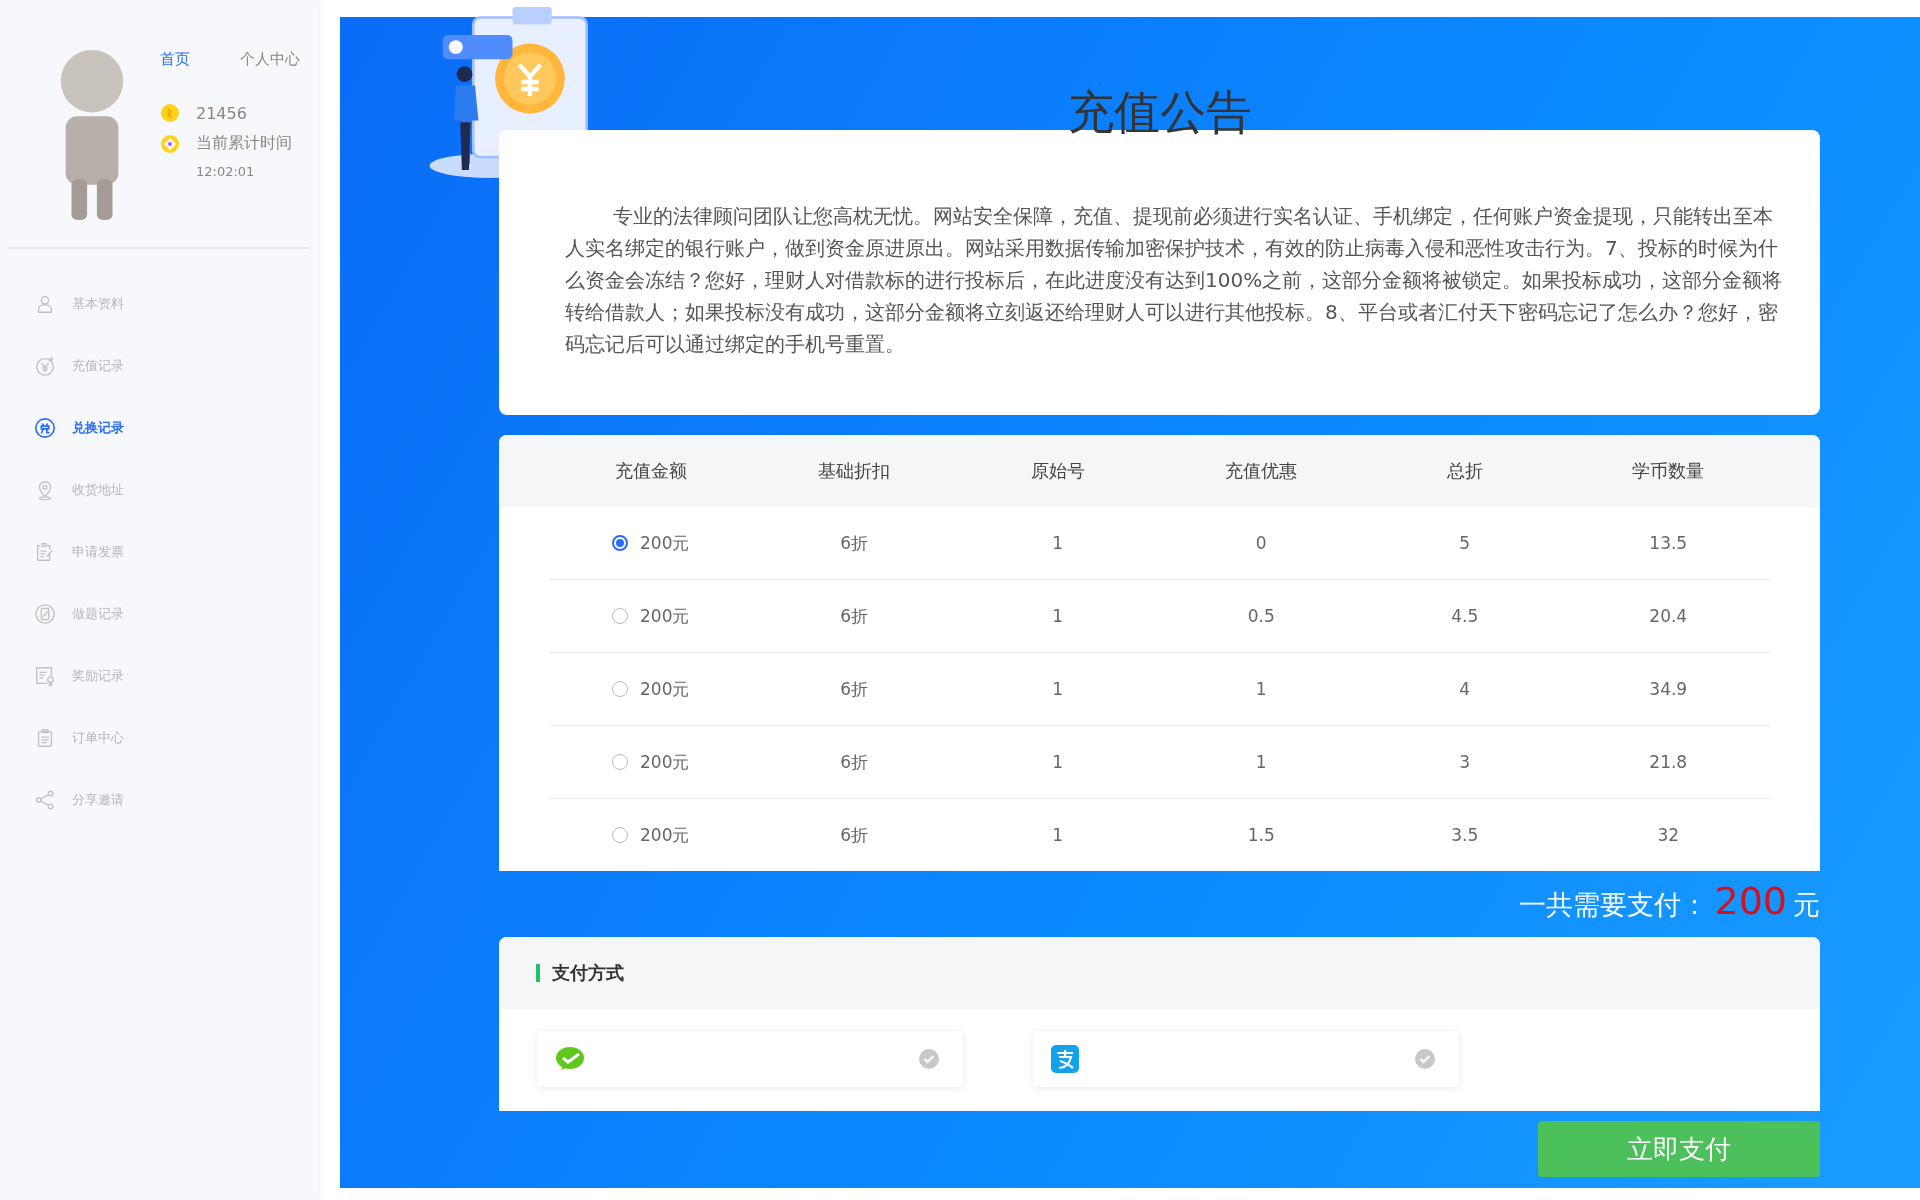 This screenshot has height=1200, width=1920. What do you see at coordinates (170, 113) in the screenshot?
I see `coin-icon` at bounding box center [170, 113].